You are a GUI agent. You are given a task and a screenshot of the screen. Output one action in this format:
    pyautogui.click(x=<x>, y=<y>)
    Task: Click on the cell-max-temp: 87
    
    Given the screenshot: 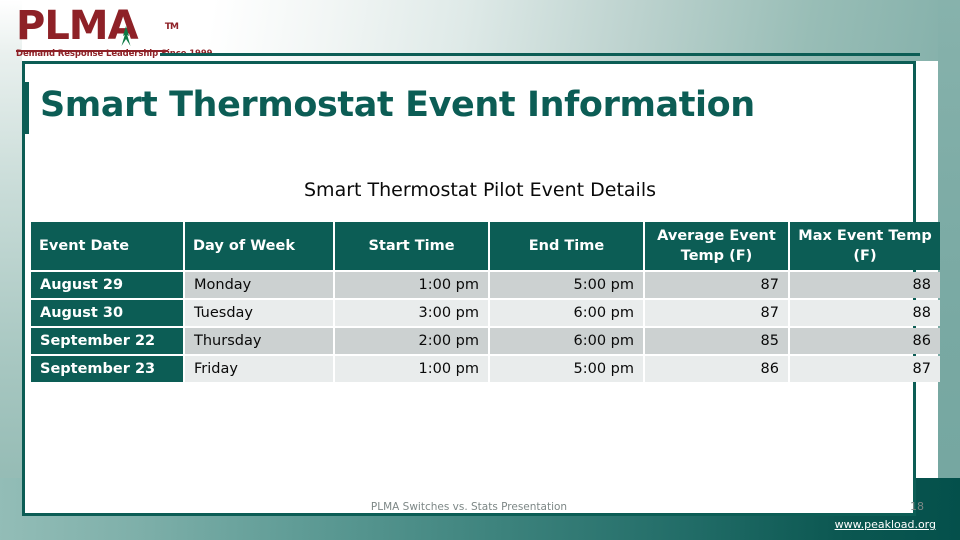 What is the action you would take?
    pyautogui.click(x=865, y=369)
    